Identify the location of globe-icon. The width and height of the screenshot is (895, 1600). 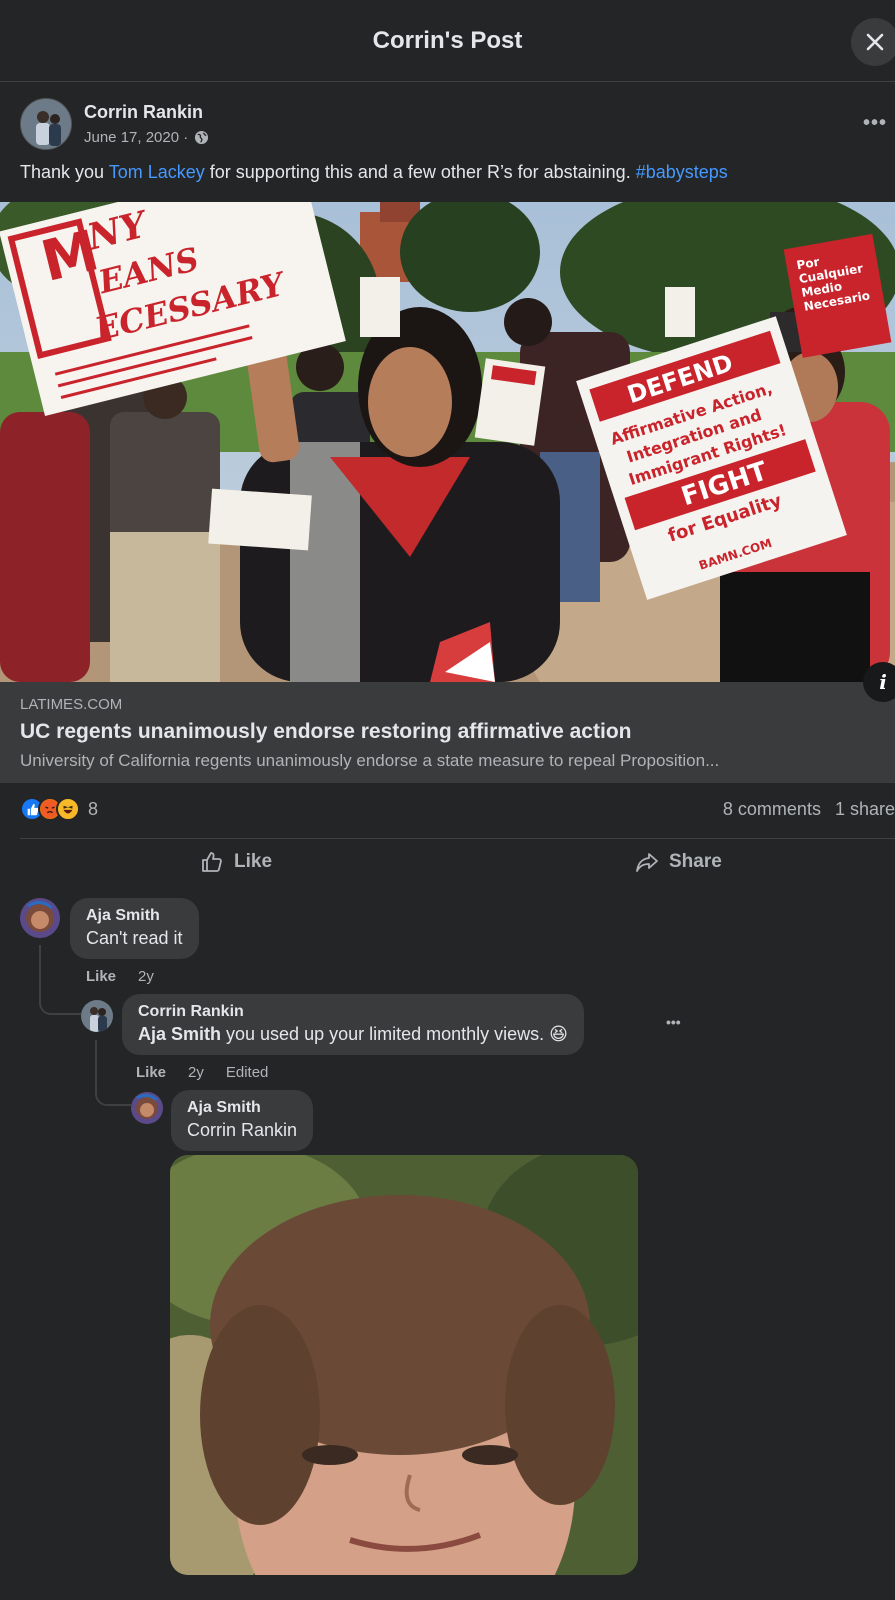
(202, 137).